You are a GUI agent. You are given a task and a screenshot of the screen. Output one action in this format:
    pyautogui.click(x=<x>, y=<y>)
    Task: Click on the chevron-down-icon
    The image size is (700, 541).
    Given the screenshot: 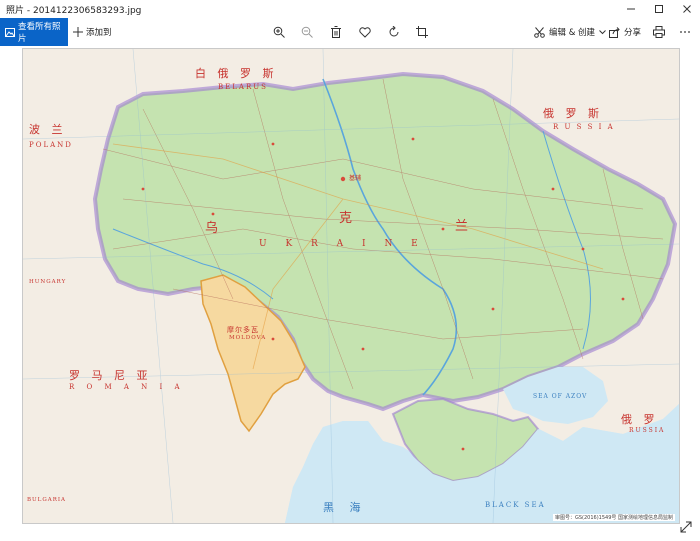 What is the action you would take?
    pyautogui.click(x=602, y=32)
    